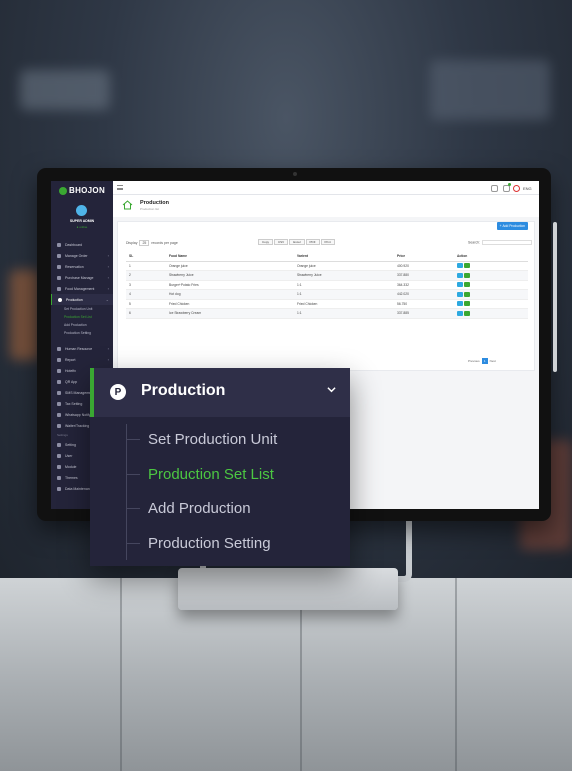 This screenshot has width=572, height=771. I want to click on cell-food-name: Burger+Potato Fries, so click(230, 285).